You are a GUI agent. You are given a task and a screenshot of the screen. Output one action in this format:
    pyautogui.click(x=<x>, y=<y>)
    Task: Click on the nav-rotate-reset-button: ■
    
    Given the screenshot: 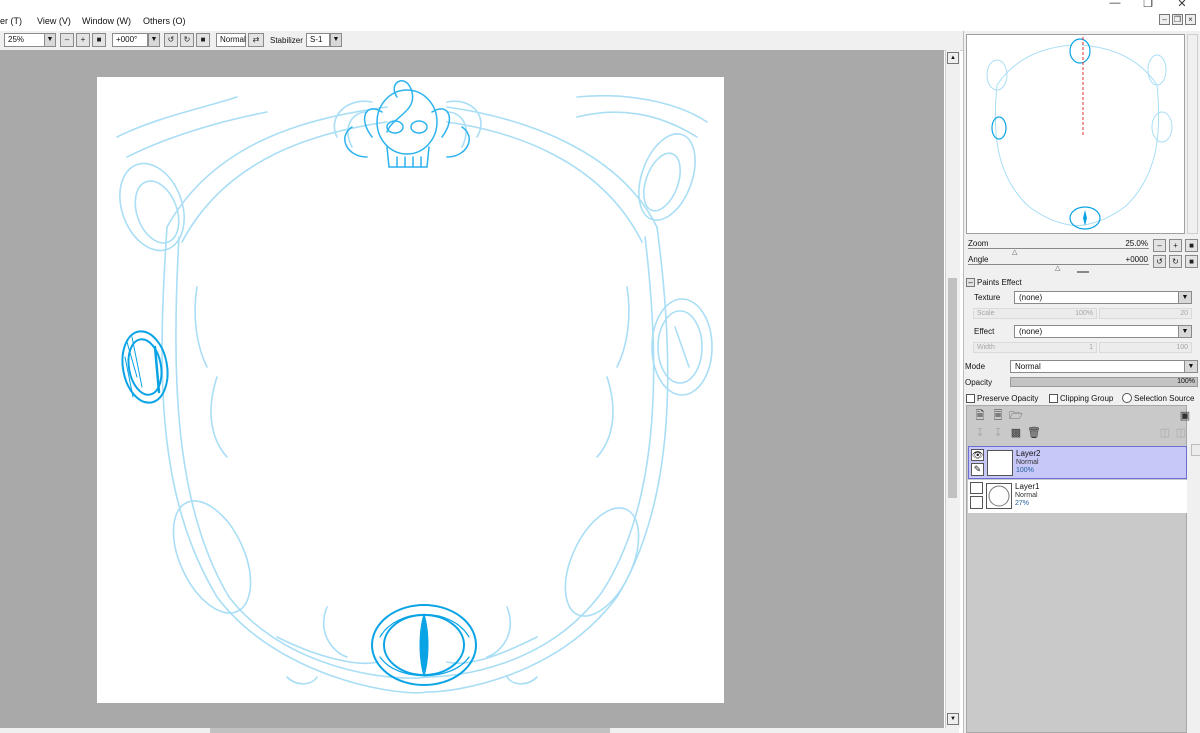 What is the action you would take?
    pyautogui.click(x=1191, y=261)
    